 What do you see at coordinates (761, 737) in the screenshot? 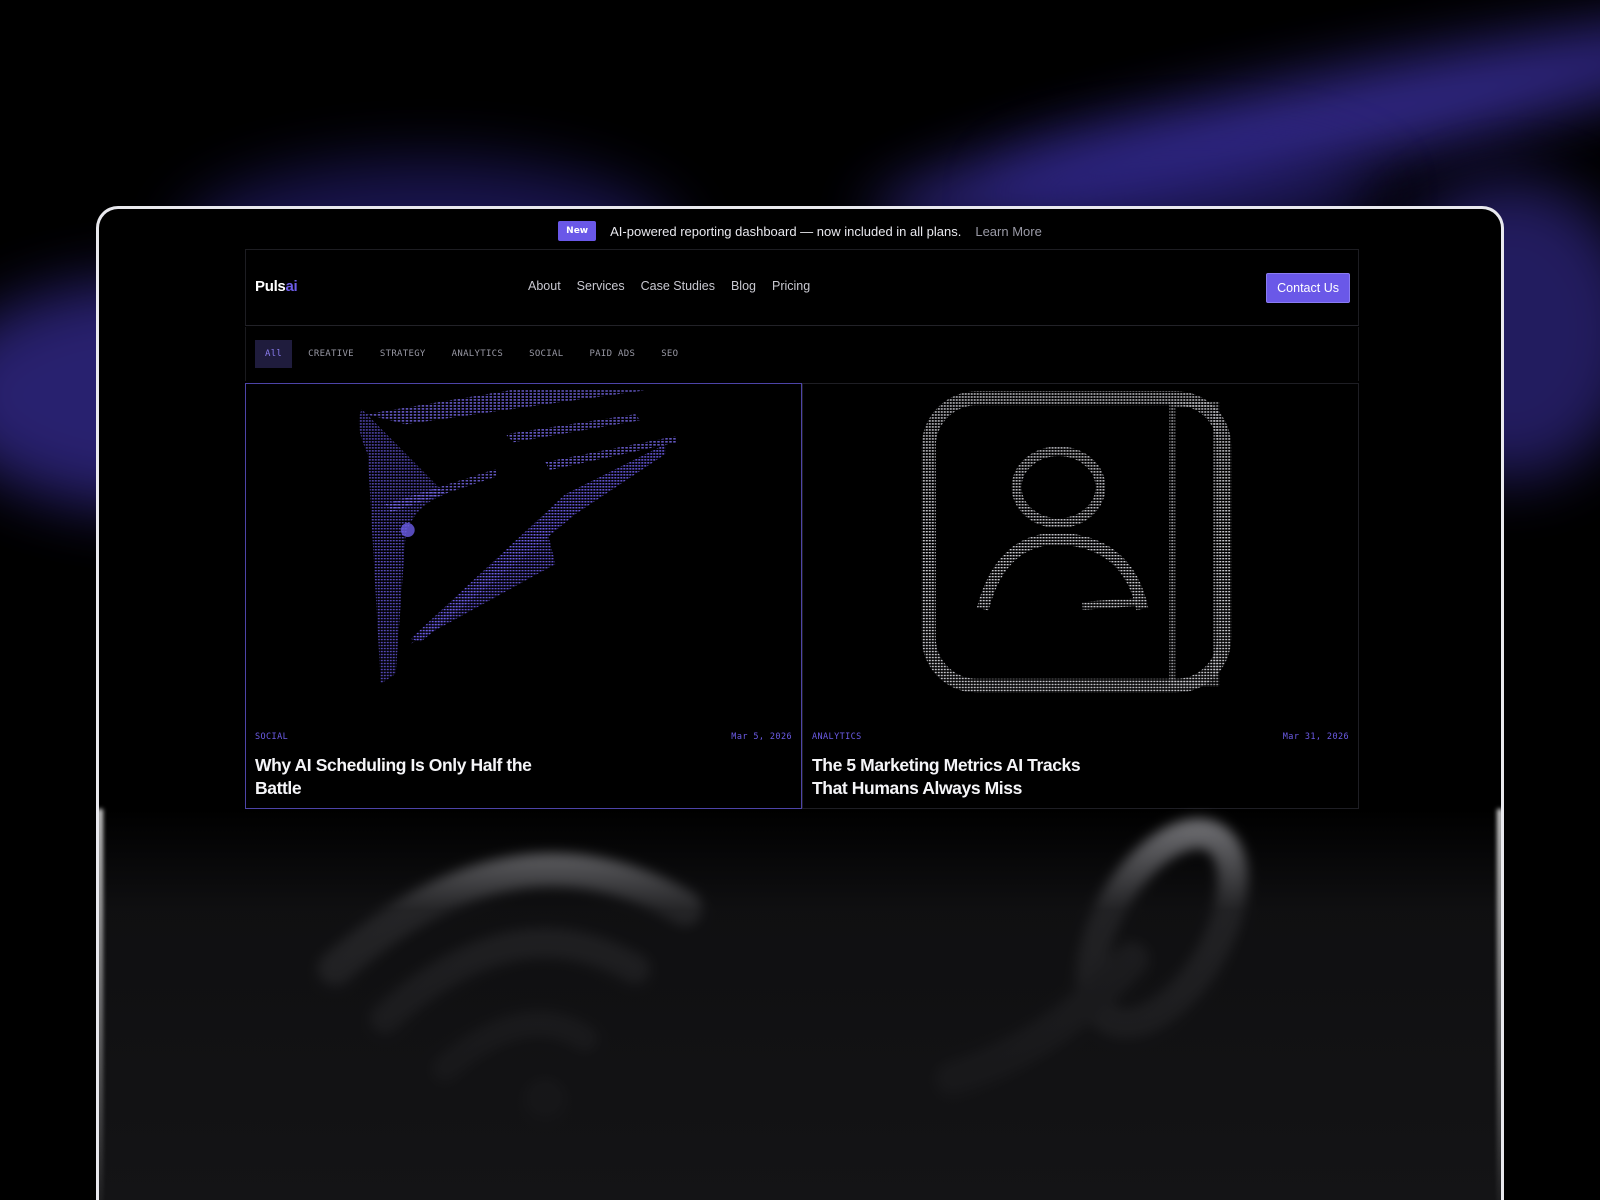
I see `card-date: Mar 5, 2026` at bounding box center [761, 737].